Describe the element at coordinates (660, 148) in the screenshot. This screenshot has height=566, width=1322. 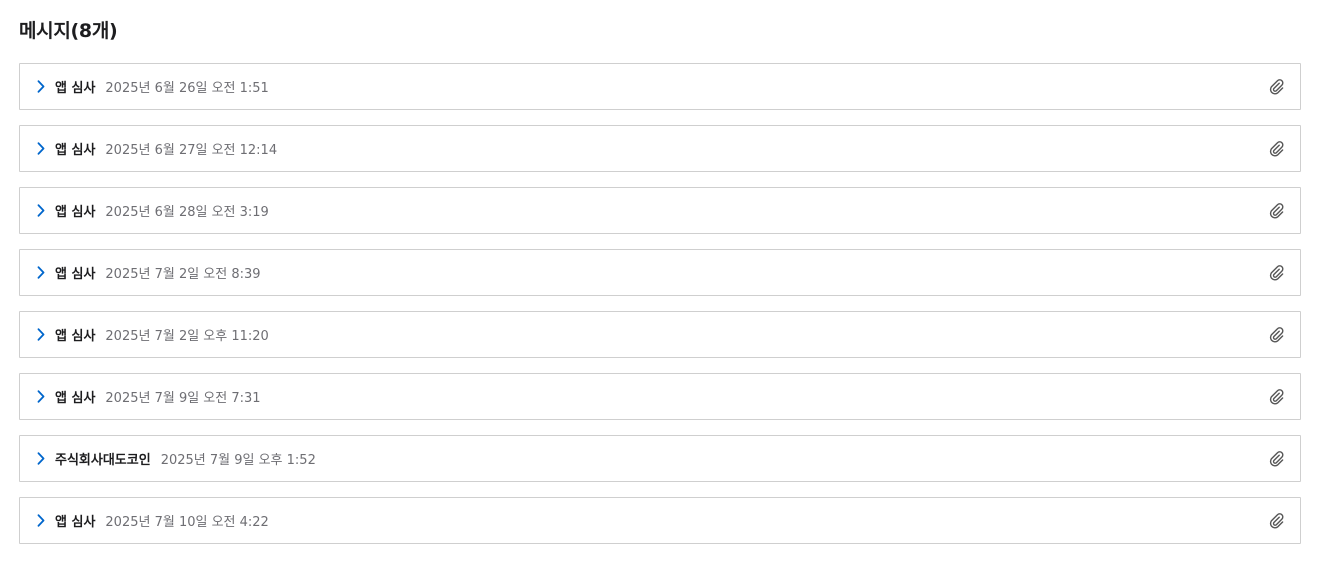
I see `message-row: 앱 심사 2025년 6월 27일 오전 12:14` at that location.